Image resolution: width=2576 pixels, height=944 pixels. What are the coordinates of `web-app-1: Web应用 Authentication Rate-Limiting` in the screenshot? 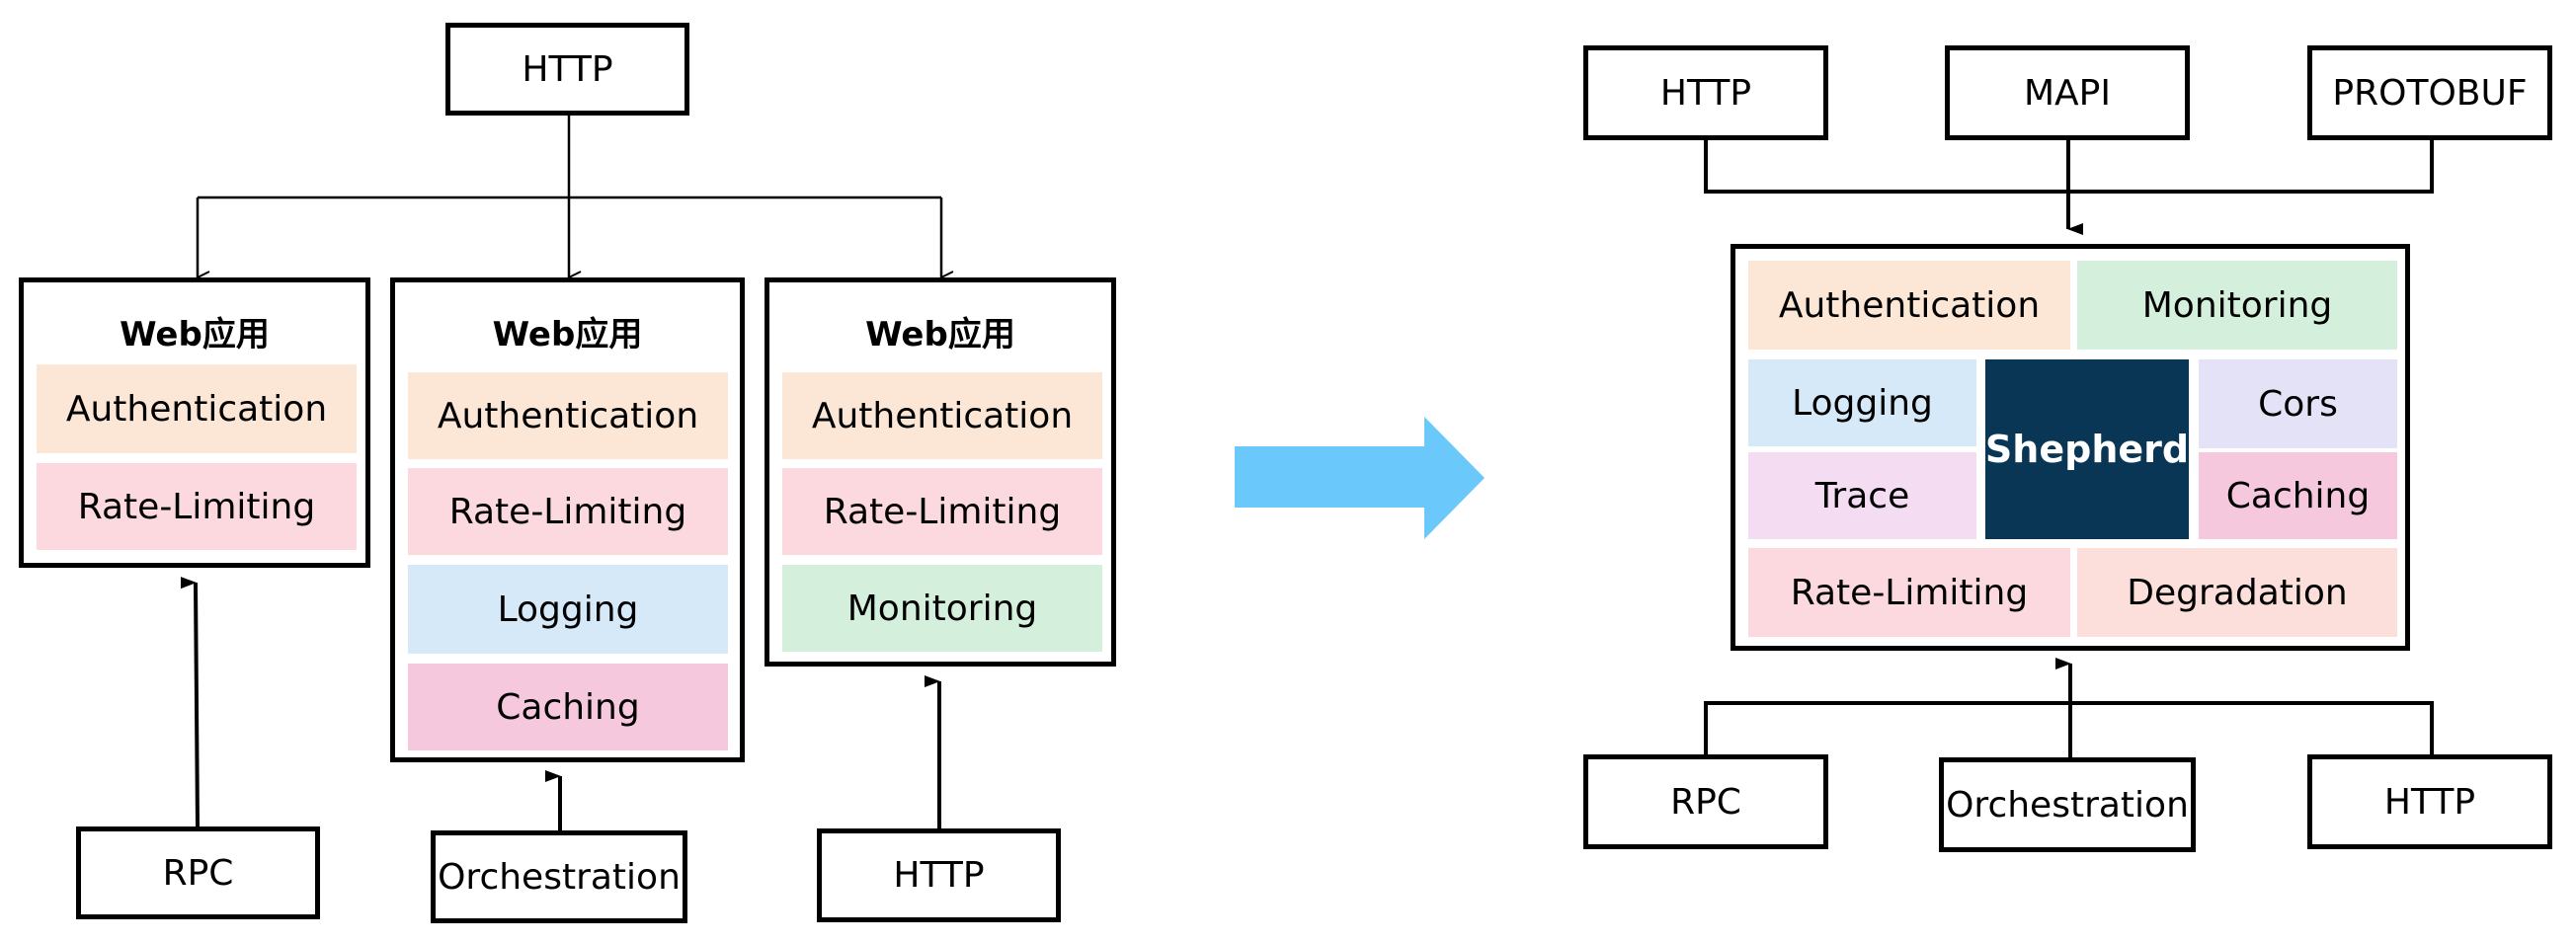 It's located at (194, 422).